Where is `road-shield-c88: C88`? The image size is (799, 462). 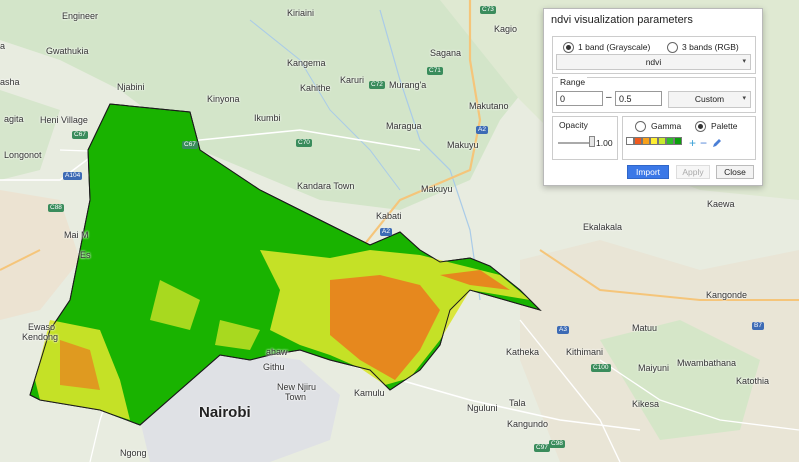
road-shield-c88: C88 is located at coordinates (56, 208).